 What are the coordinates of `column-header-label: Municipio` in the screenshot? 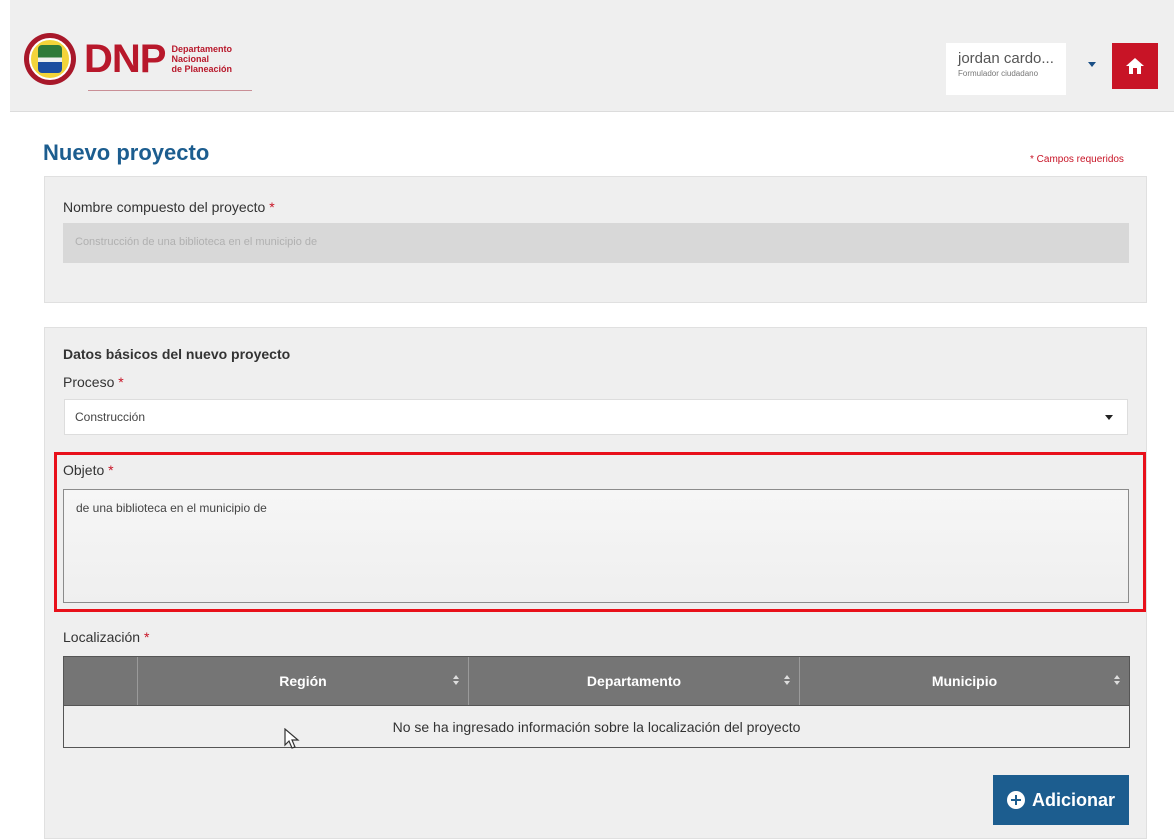 It's located at (964, 681).